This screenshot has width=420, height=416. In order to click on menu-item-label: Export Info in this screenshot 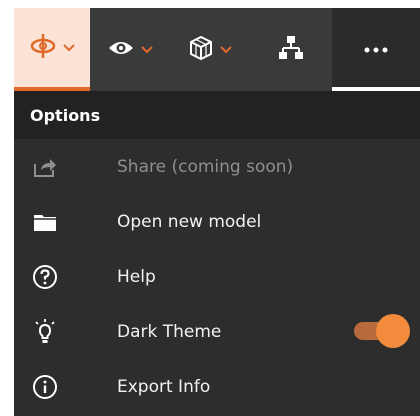, I will do `click(164, 386)`.